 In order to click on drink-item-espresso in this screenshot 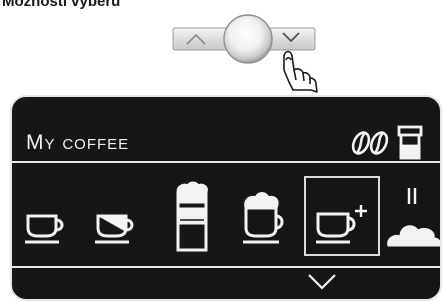, I will do `click(44, 216)`.